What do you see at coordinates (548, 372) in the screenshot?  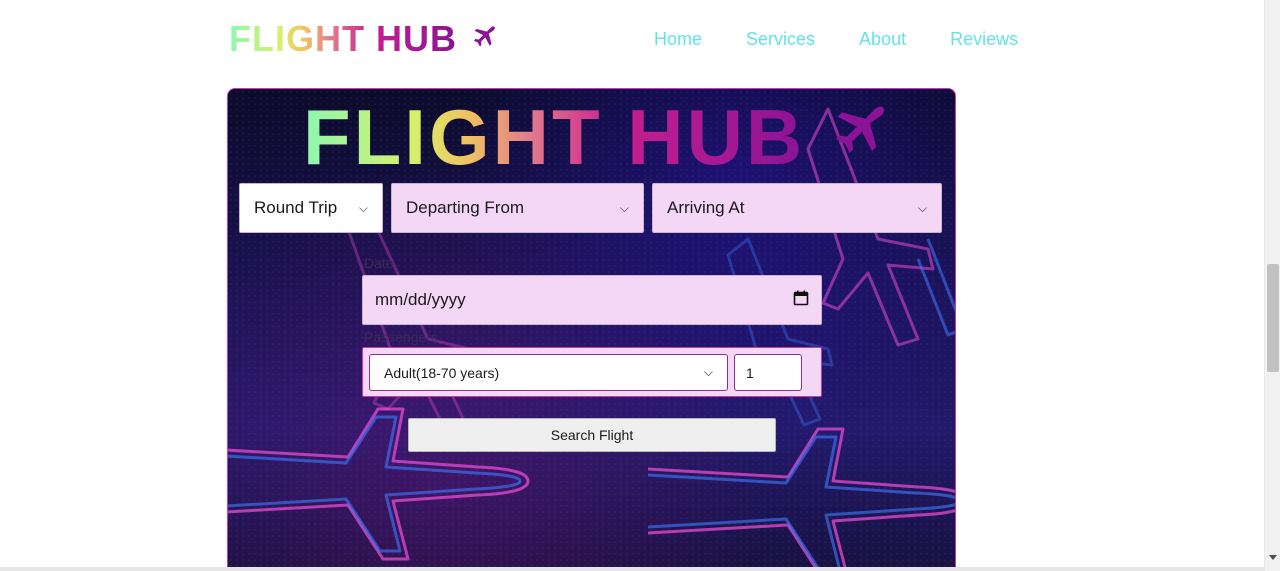 I see `age-group-select: Adult(18-70 years) ⌵` at bounding box center [548, 372].